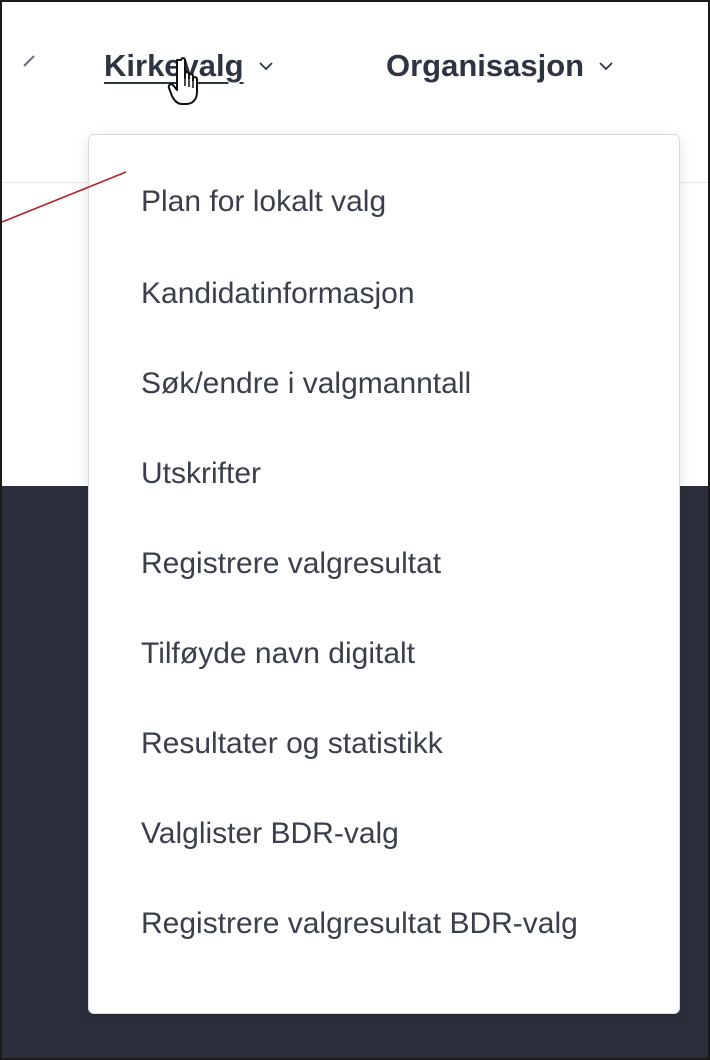 Image resolution: width=710 pixels, height=1060 pixels. What do you see at coordinates (391, 202) in the screenshot?
I see `menu-item-plan-for-lokalt-valg: Plan for lokalt valg` at bounding box center [391, 202].